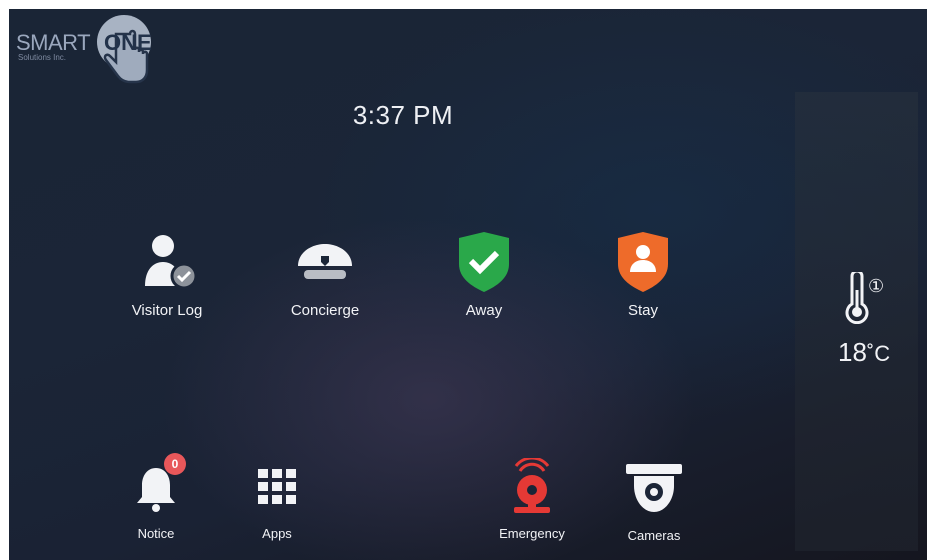  What do you see at coordinates (277, 533) in the screenshot?
I see `apps-label: Apps` at bounding box center [277, 533].